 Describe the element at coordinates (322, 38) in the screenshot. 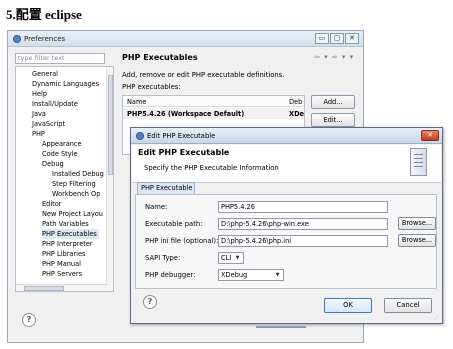

I see `minimize-button: ▭` at that location.